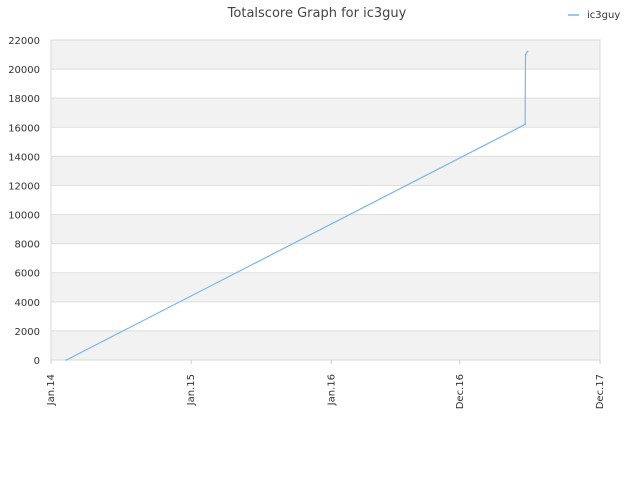 This screenshot has height=480, width=640. I want to click on y-tick-label: 2000, so click(27, 332).